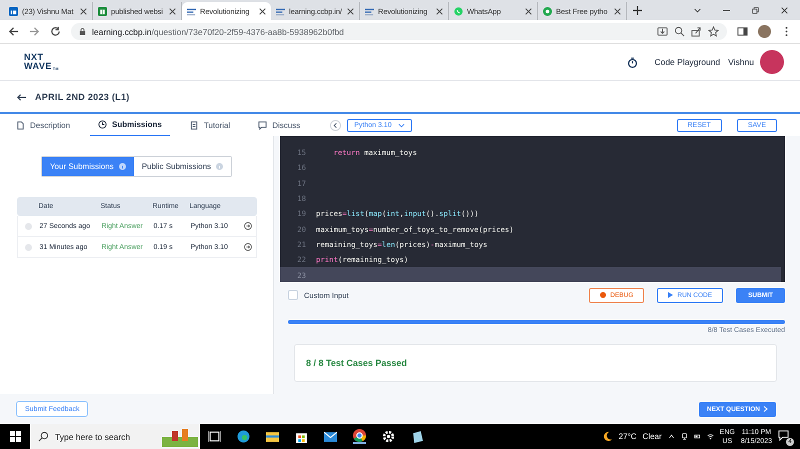  I want to click on forward-icon, so click(34, 31).